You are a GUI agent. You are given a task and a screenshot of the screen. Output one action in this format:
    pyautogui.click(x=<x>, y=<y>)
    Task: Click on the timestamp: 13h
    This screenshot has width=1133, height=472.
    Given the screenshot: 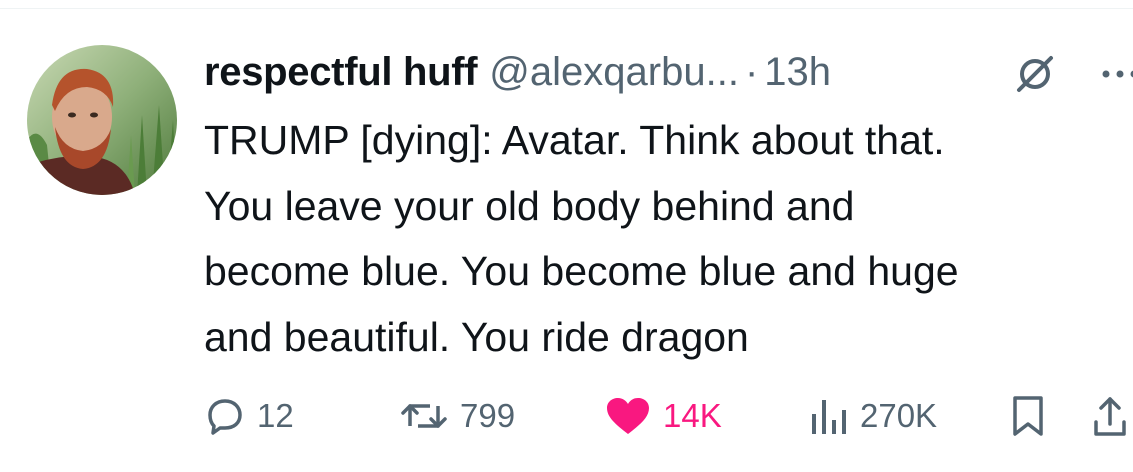 What is the action you would take?
    pyautogui.click(x=797, y=72)
    